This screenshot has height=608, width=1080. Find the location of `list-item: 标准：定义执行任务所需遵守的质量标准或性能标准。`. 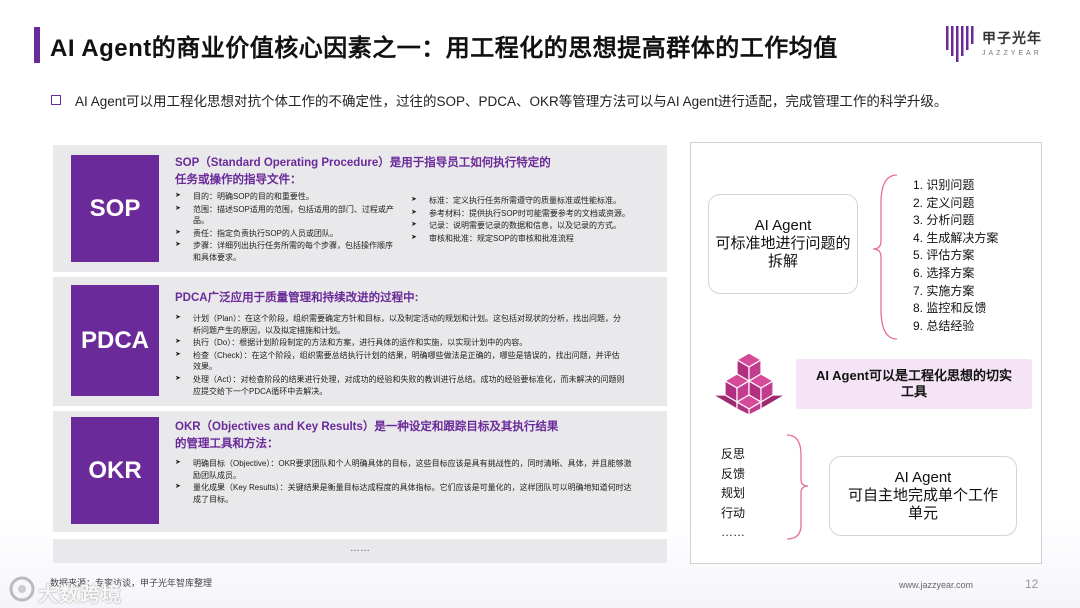

list-item: 标准：定义执行任务所需遵守的质量标准或性能标准。 is located at coordinates (530, 201).